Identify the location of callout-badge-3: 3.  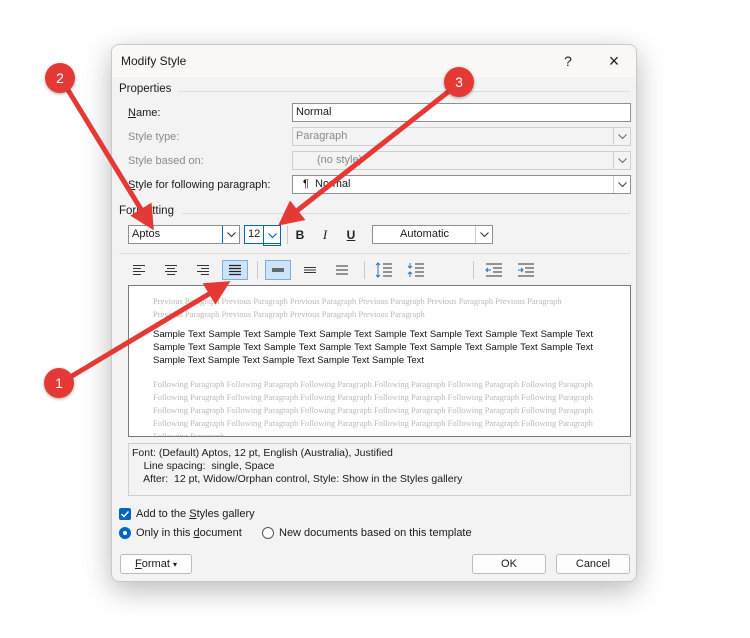
(459, 82).